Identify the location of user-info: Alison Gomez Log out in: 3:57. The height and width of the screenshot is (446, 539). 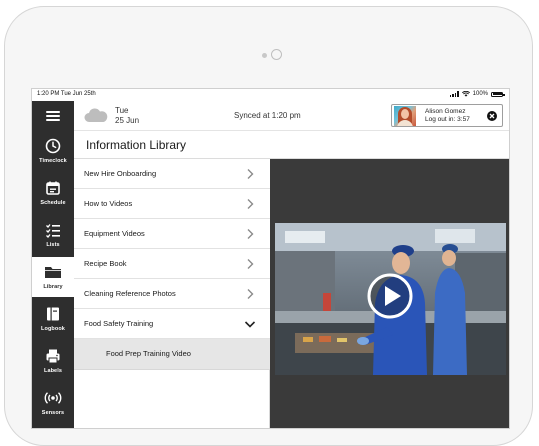
(447, 116).